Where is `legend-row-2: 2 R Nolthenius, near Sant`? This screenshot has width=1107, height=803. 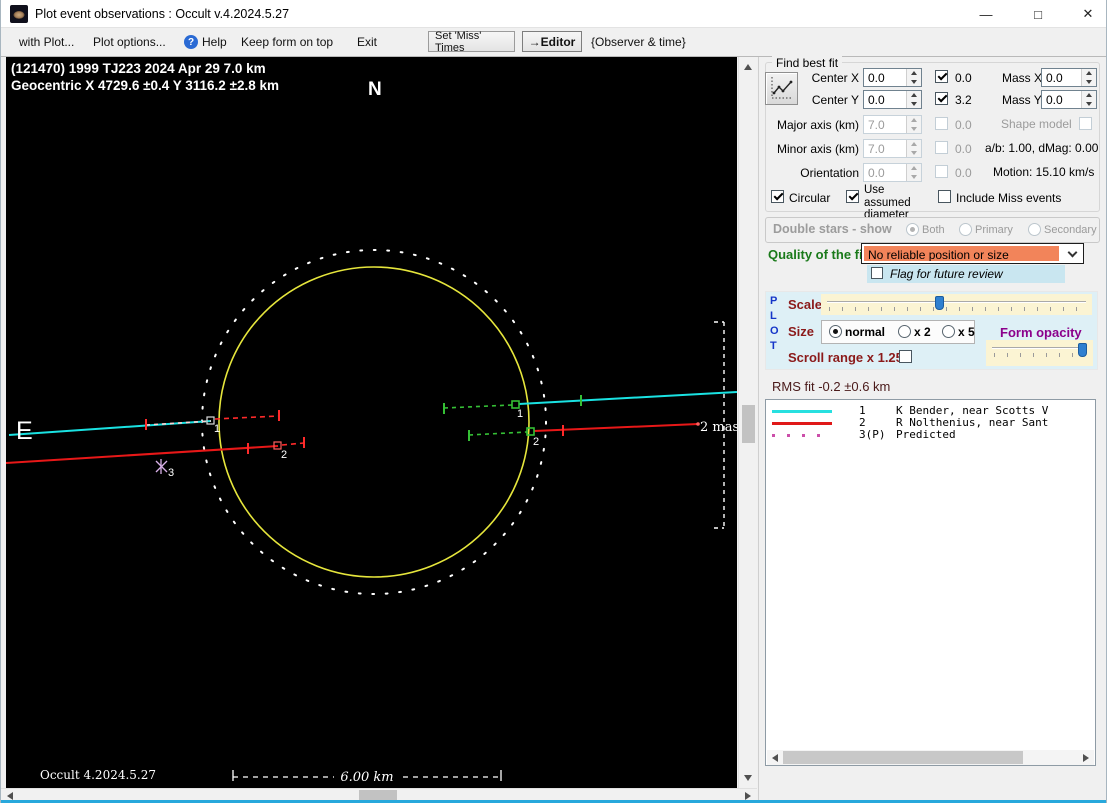 legend-row-2: 2 R Nolthenius, near Sant is located at coordinates (930, 423).